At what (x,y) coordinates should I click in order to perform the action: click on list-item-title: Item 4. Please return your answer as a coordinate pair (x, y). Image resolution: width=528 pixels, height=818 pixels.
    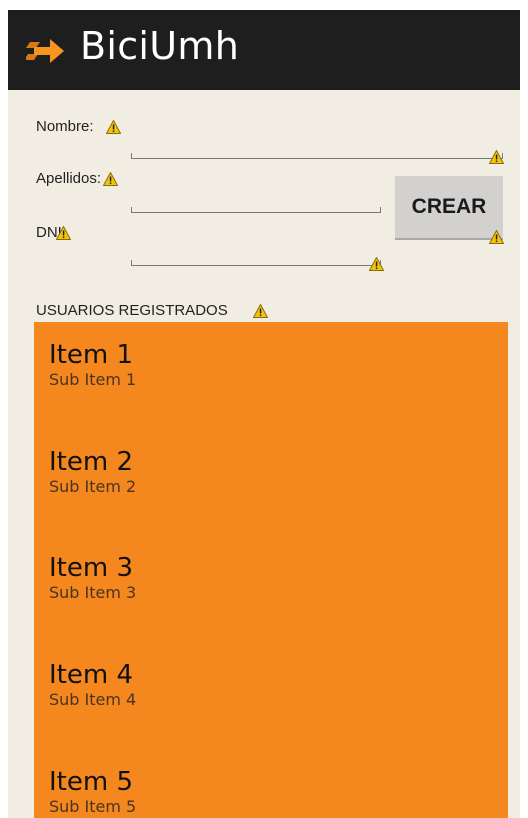
    Looking at the image, I should click on (91, 675).